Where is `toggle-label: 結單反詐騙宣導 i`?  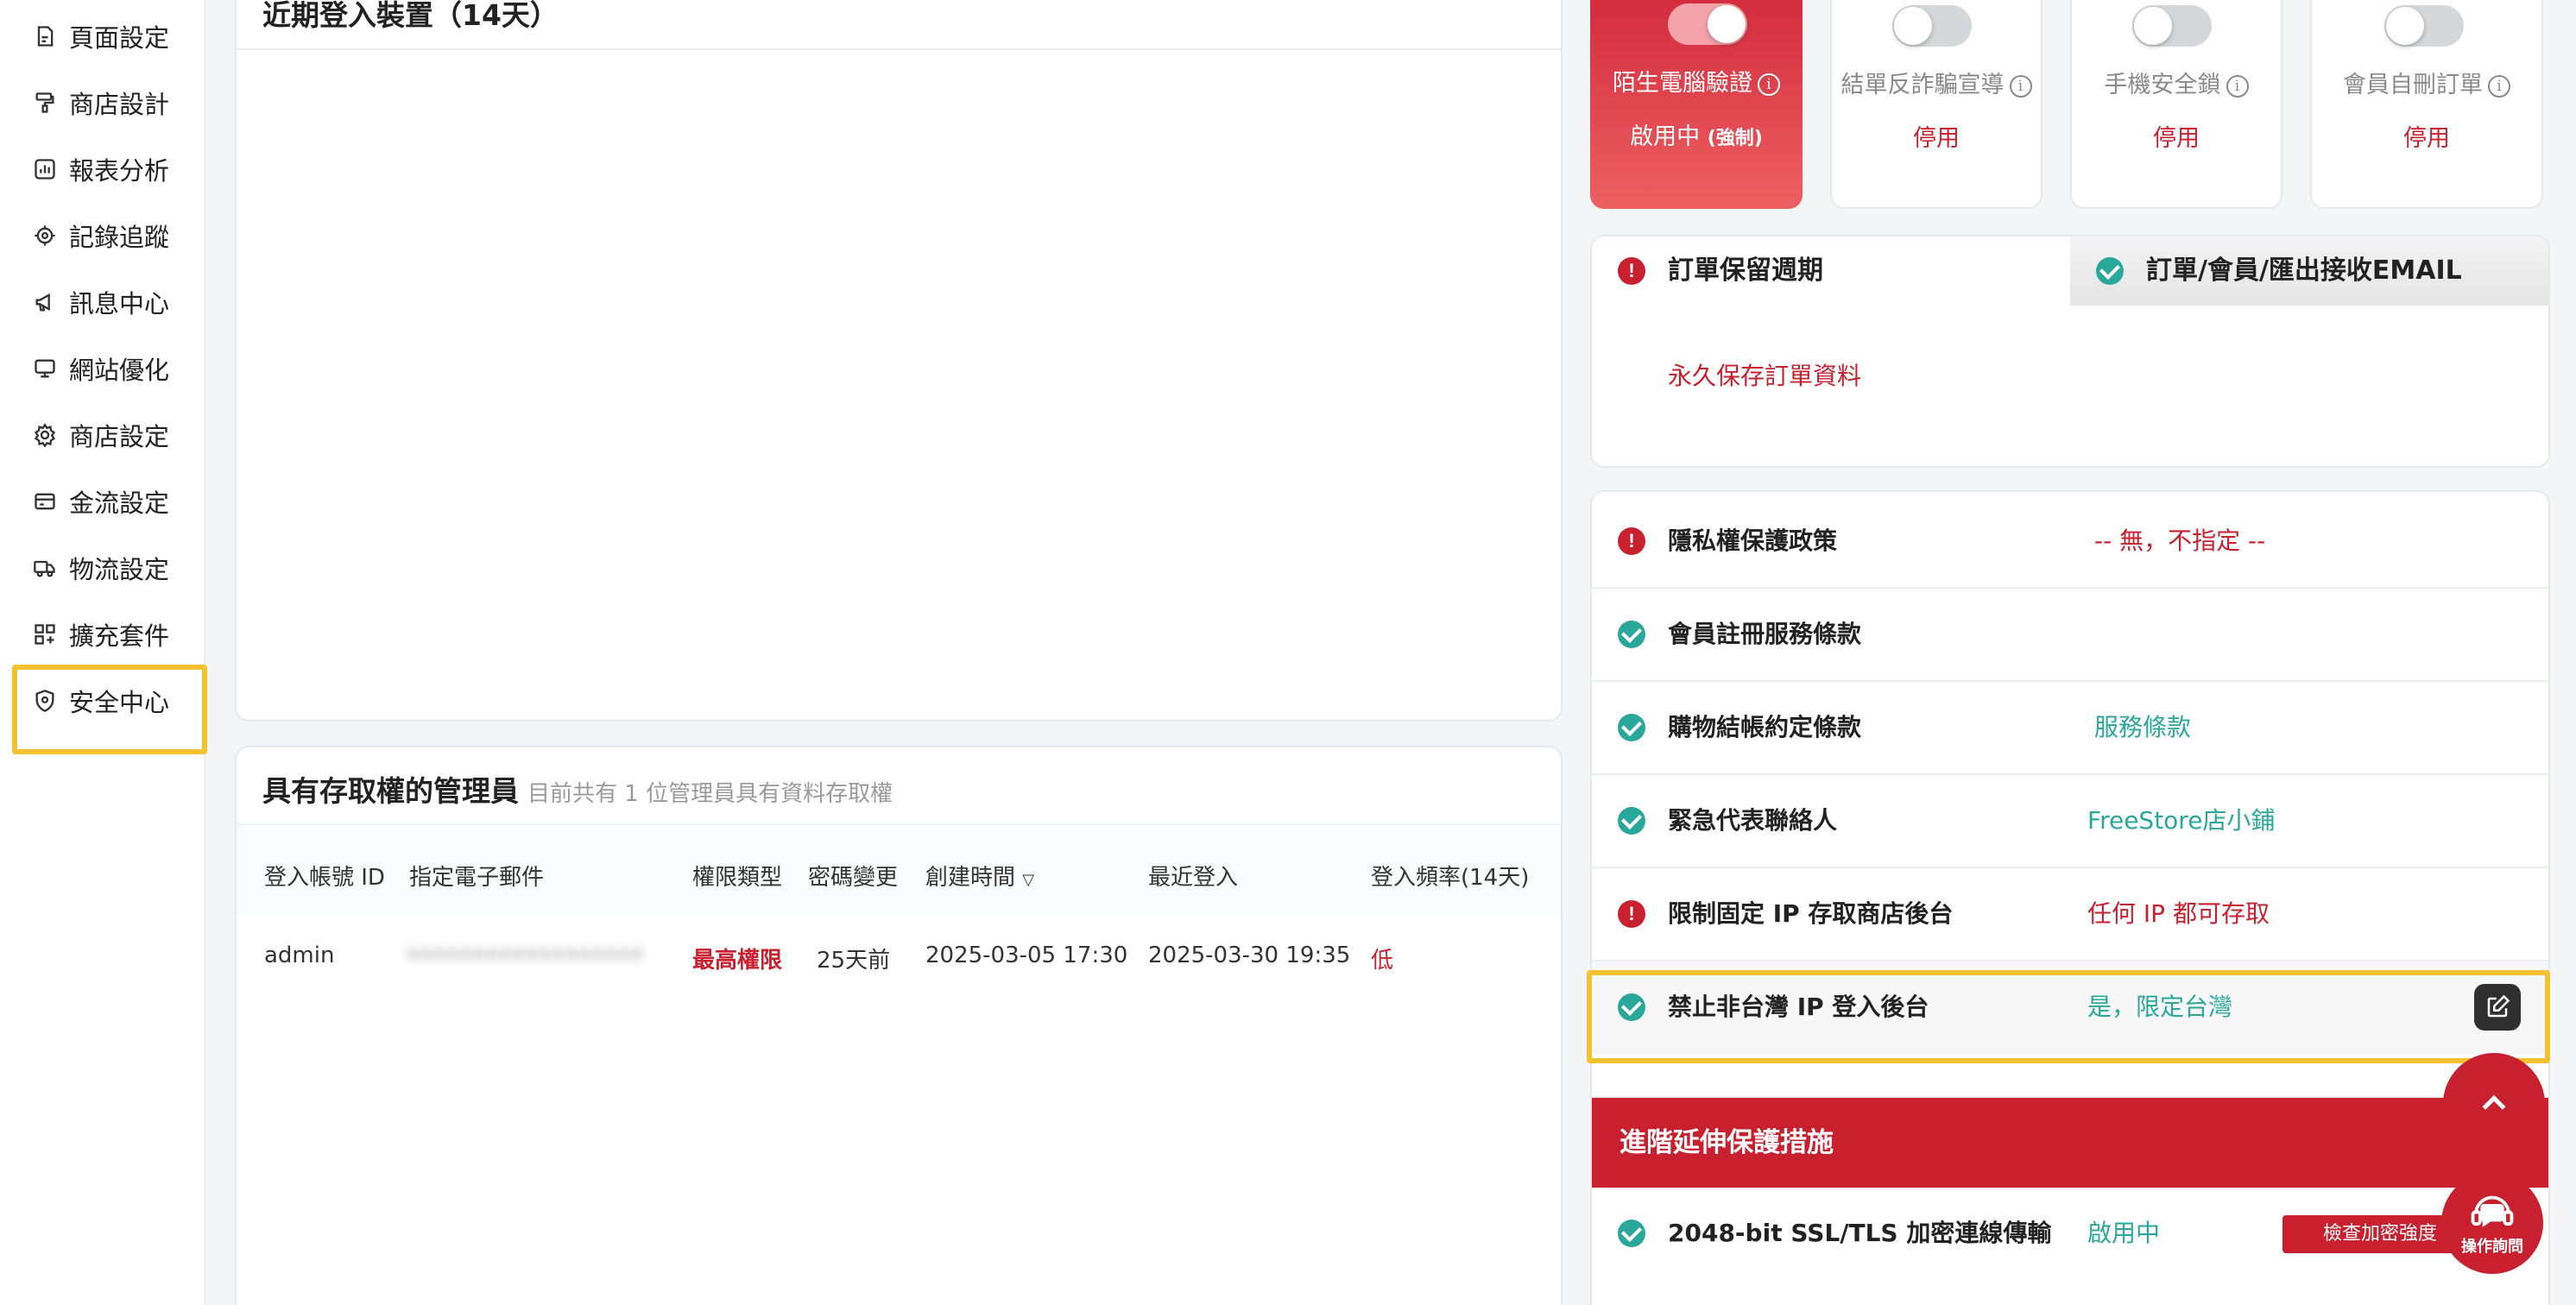 toggle-label: 結單反詐騙宣導 i is located at coordinates (1936, 83).